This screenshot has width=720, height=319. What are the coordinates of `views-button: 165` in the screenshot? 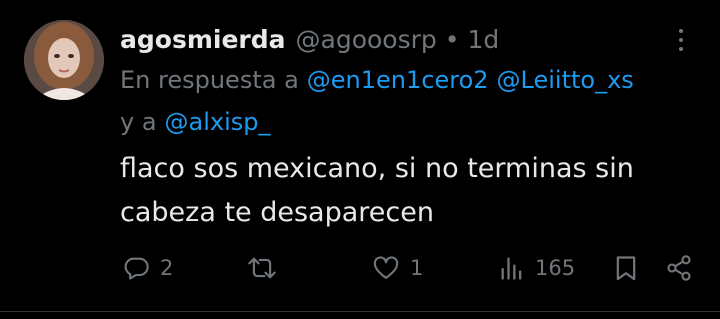 It's located at (537, 268).